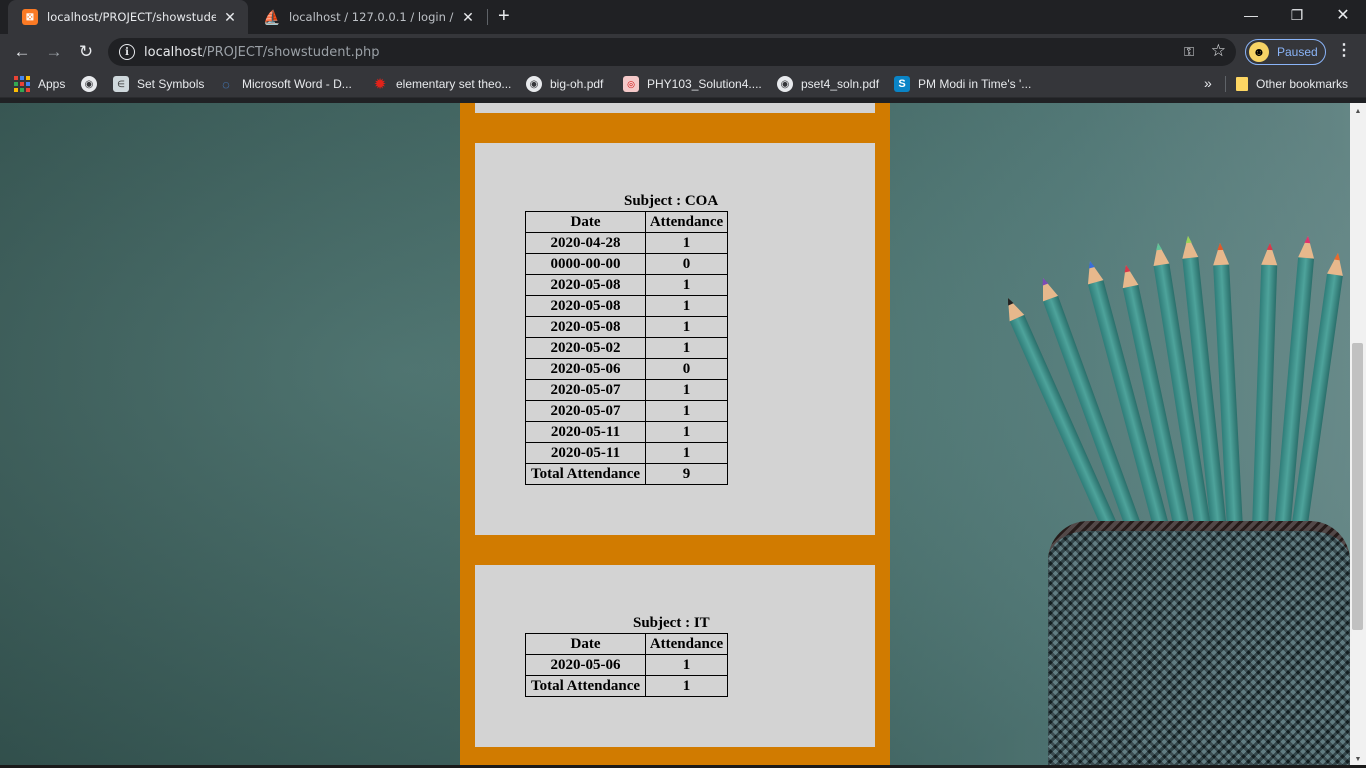 This screenshot has height=768, width=1366. Describe the element at coordinates (39, 84) in the screenshot. I see `bookmark-apps: Apps` at that location.